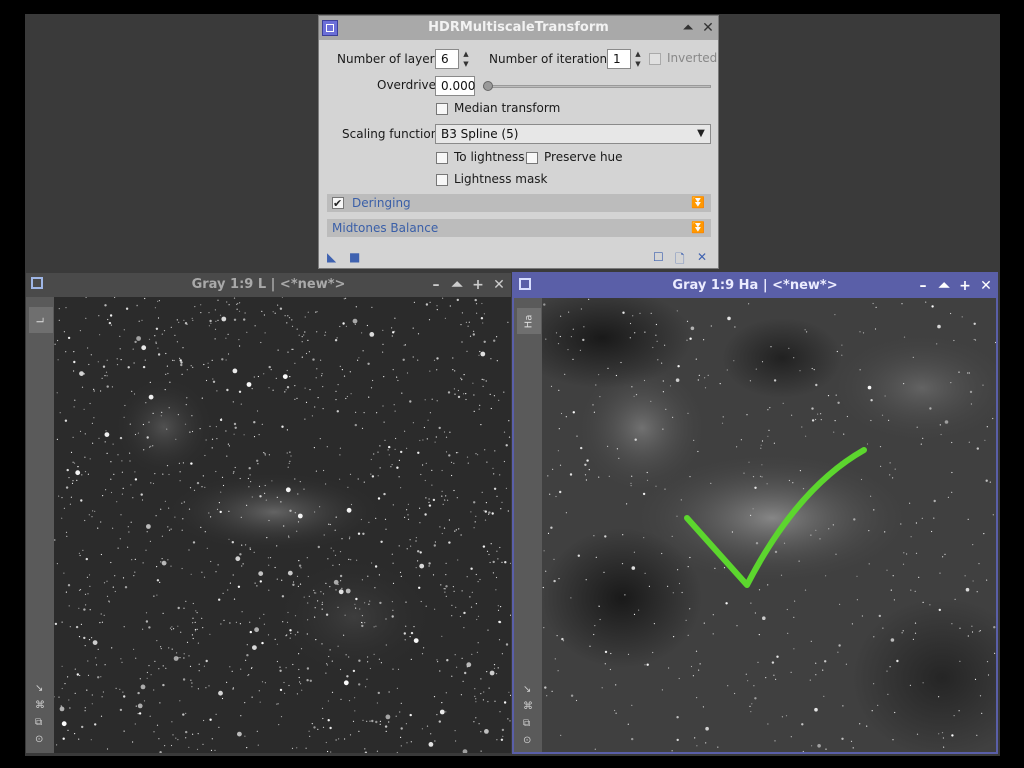 This screenshot has width=1024, height=768. Describe the element at coordinates (442, 109) in the screenshot. I see `median-transform-checkbox` at that location.